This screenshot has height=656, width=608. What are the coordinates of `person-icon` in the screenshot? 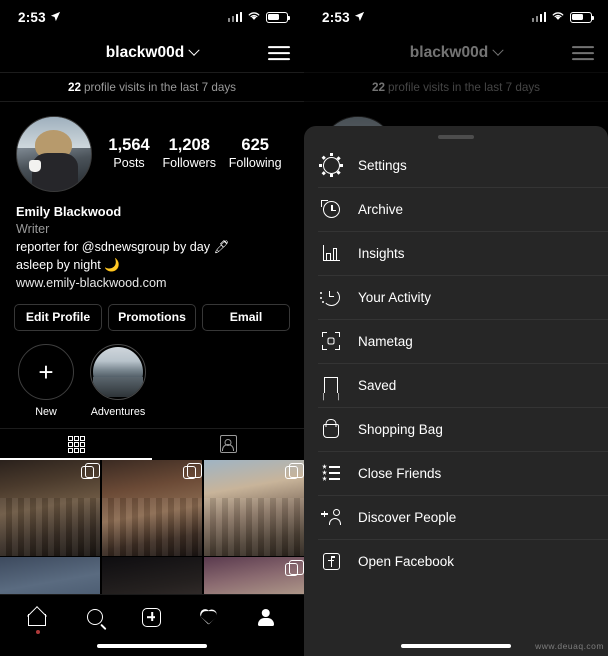 It's located at (265, 617).